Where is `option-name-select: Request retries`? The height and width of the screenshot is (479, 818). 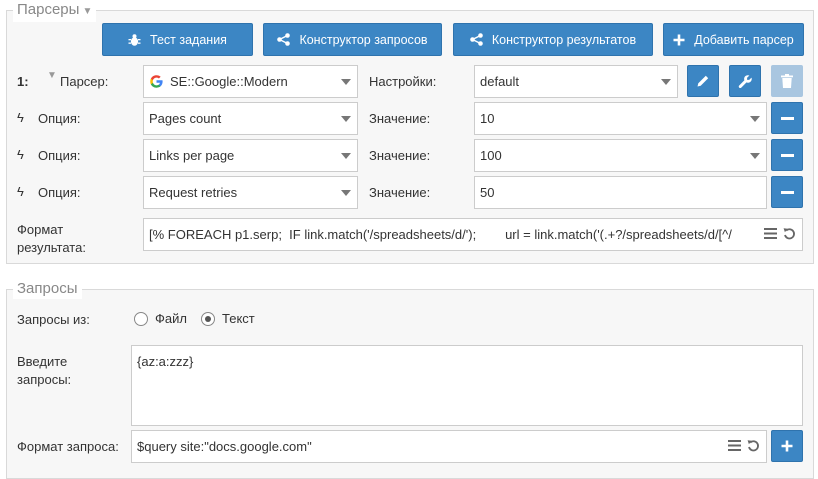
option-name-select: Request retries is located at coordinates (250, 192).